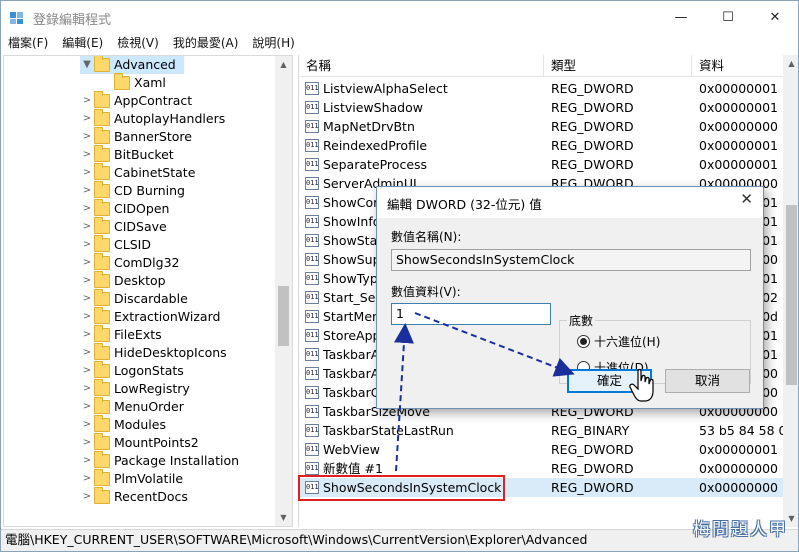 The image size is (799, 552). I want to click on column-header-type: 類型, so click(618, 66).